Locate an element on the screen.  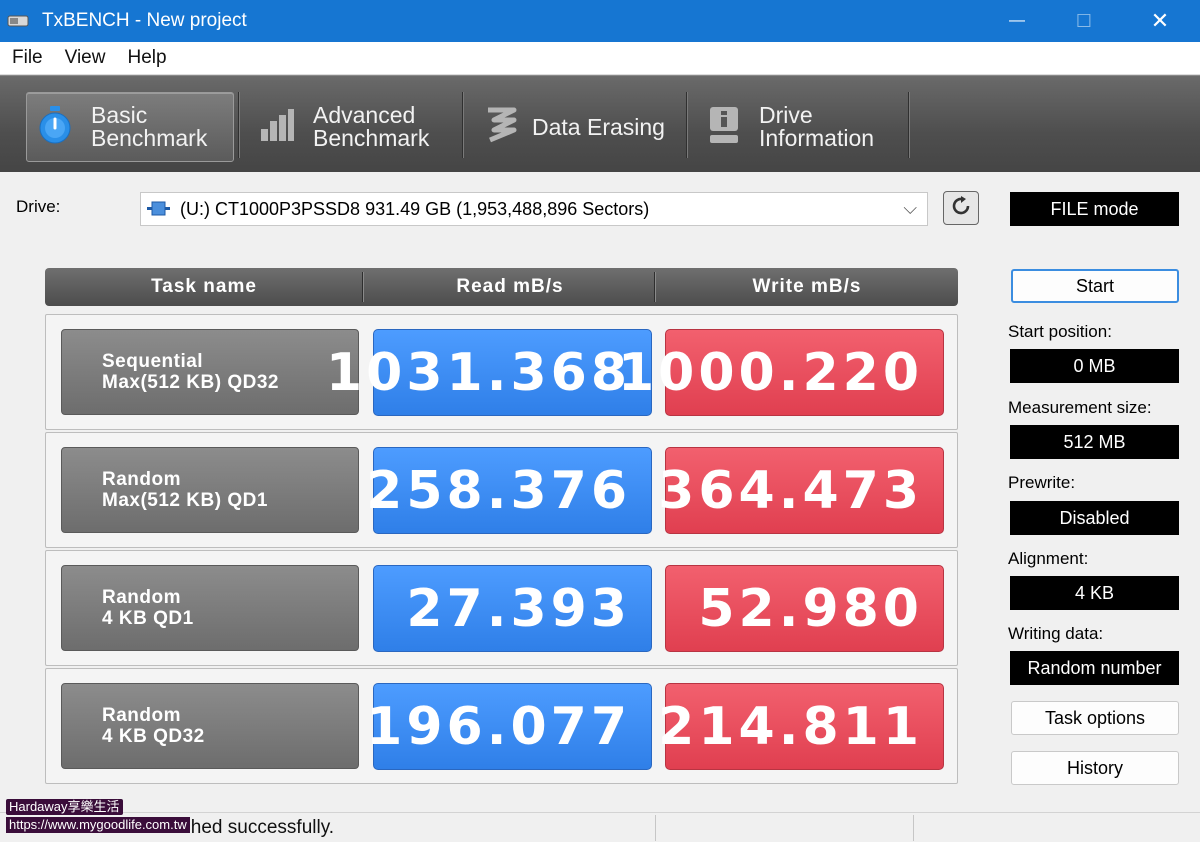
tab-drive-label-2: Information is located at coordinates (817, 138).